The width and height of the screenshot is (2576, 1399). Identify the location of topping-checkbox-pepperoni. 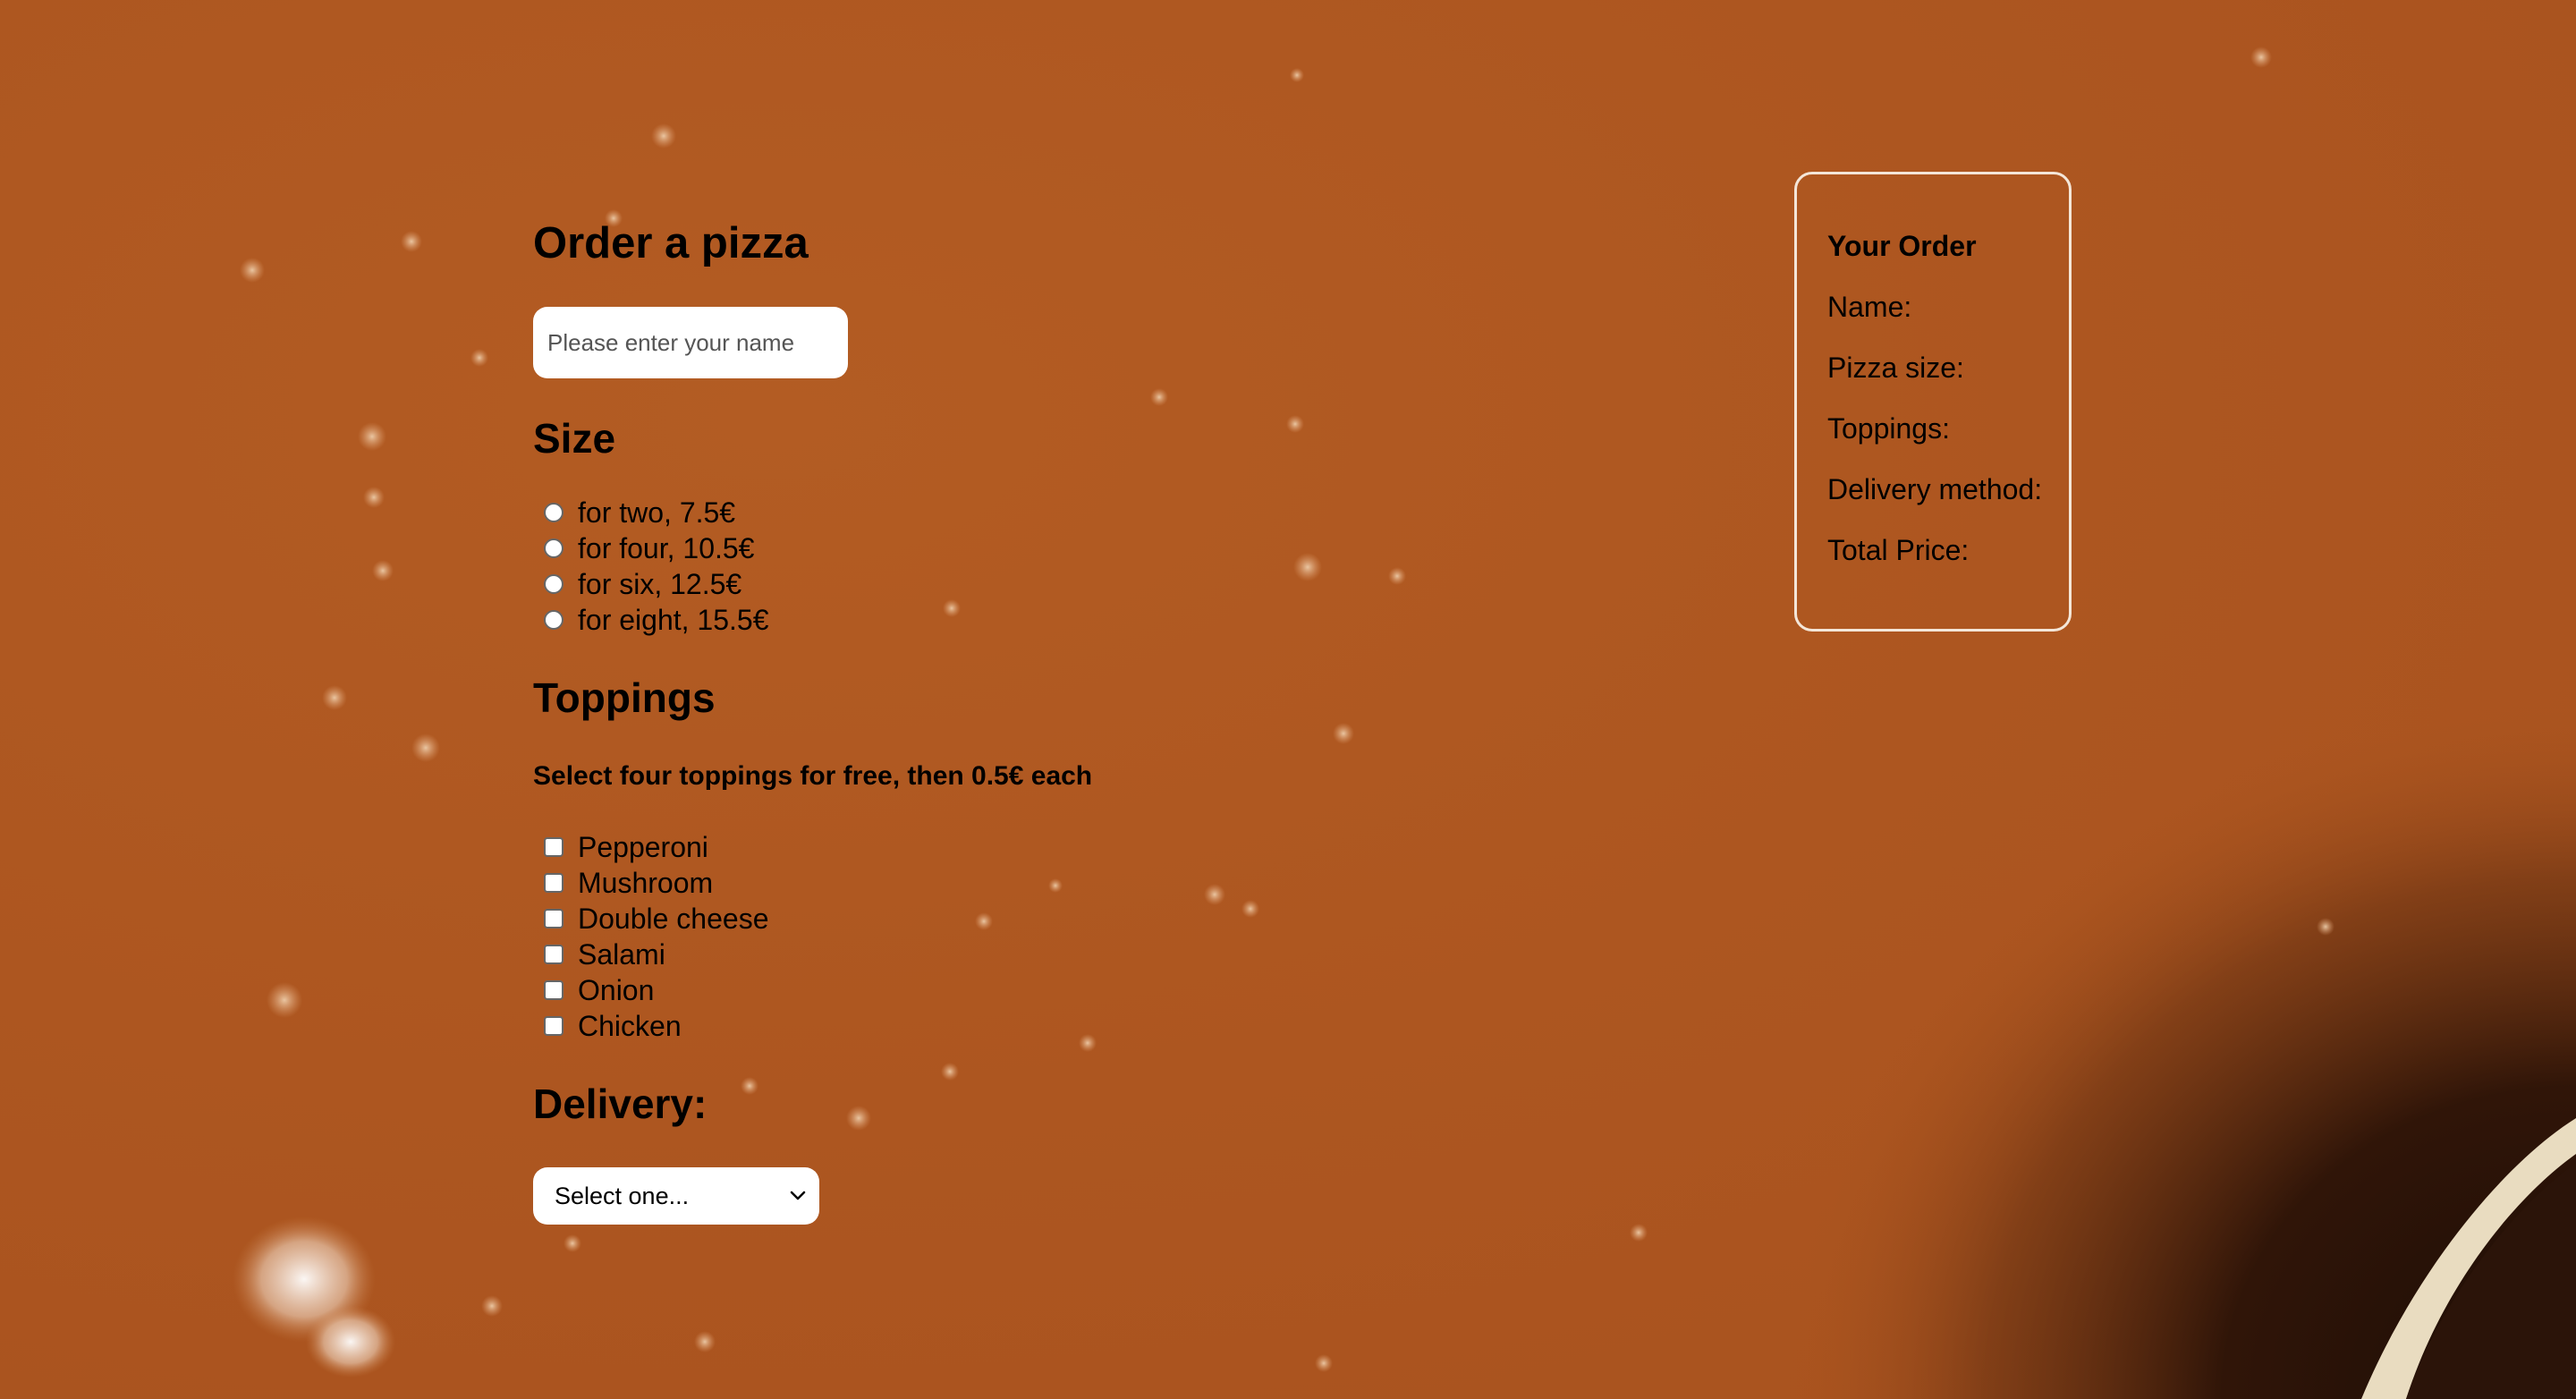
(554, 847).